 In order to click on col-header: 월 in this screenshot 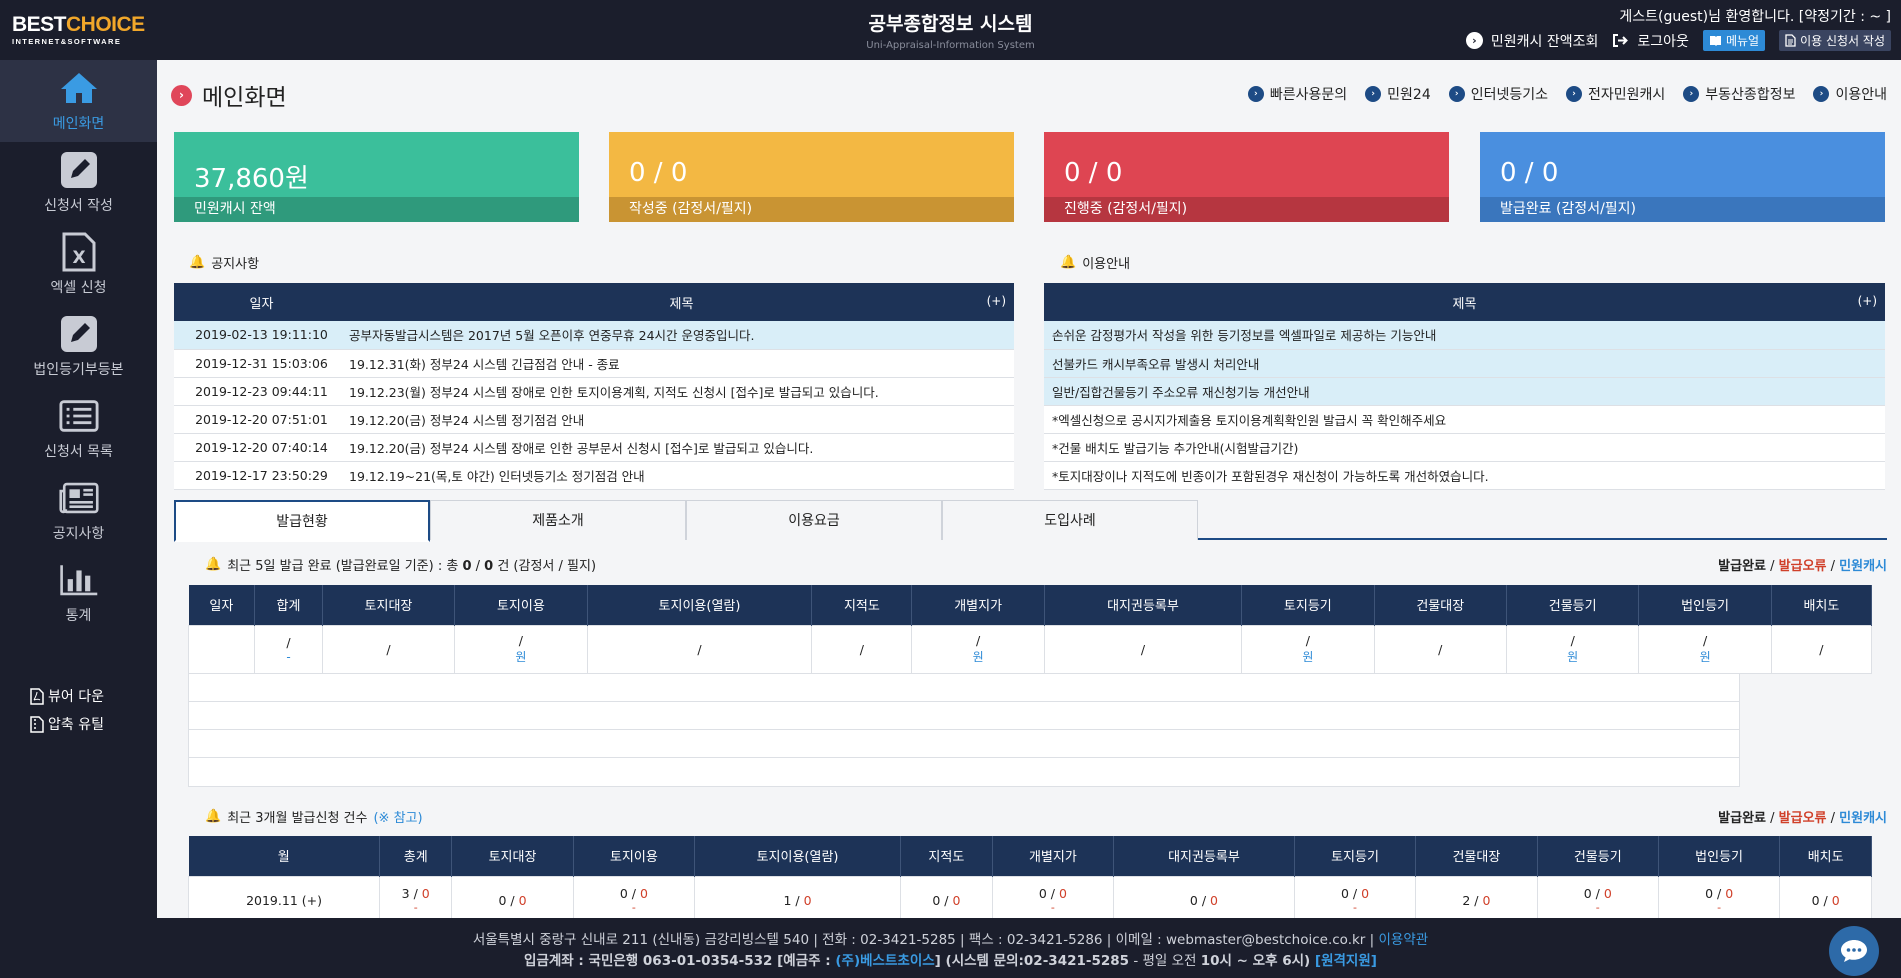, I will do `click(284, 856)`.